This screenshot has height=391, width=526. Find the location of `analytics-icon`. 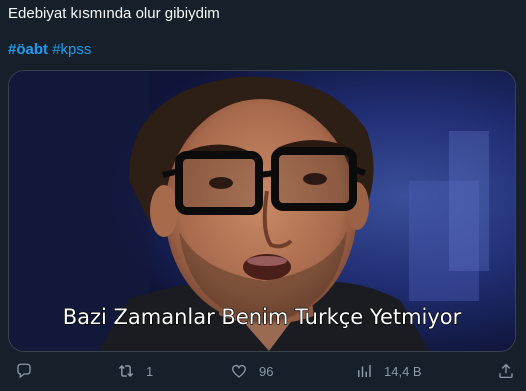

analytics-icon is located at coordinates (364, 371).